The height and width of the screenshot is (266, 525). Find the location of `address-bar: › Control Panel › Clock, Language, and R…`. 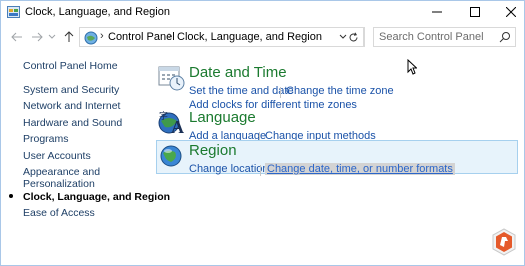

address-bar: › Control Panel › Clock, Language, and R… is located at coordinates (221, 37).